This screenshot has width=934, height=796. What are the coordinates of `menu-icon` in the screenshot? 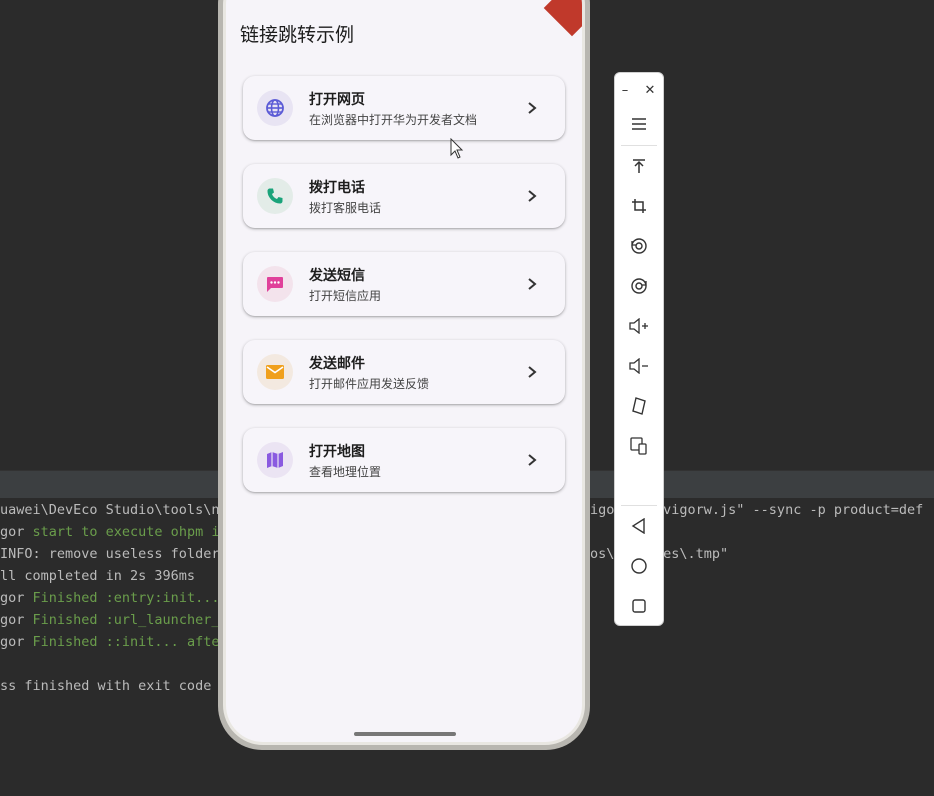 It's located at (639, 124).